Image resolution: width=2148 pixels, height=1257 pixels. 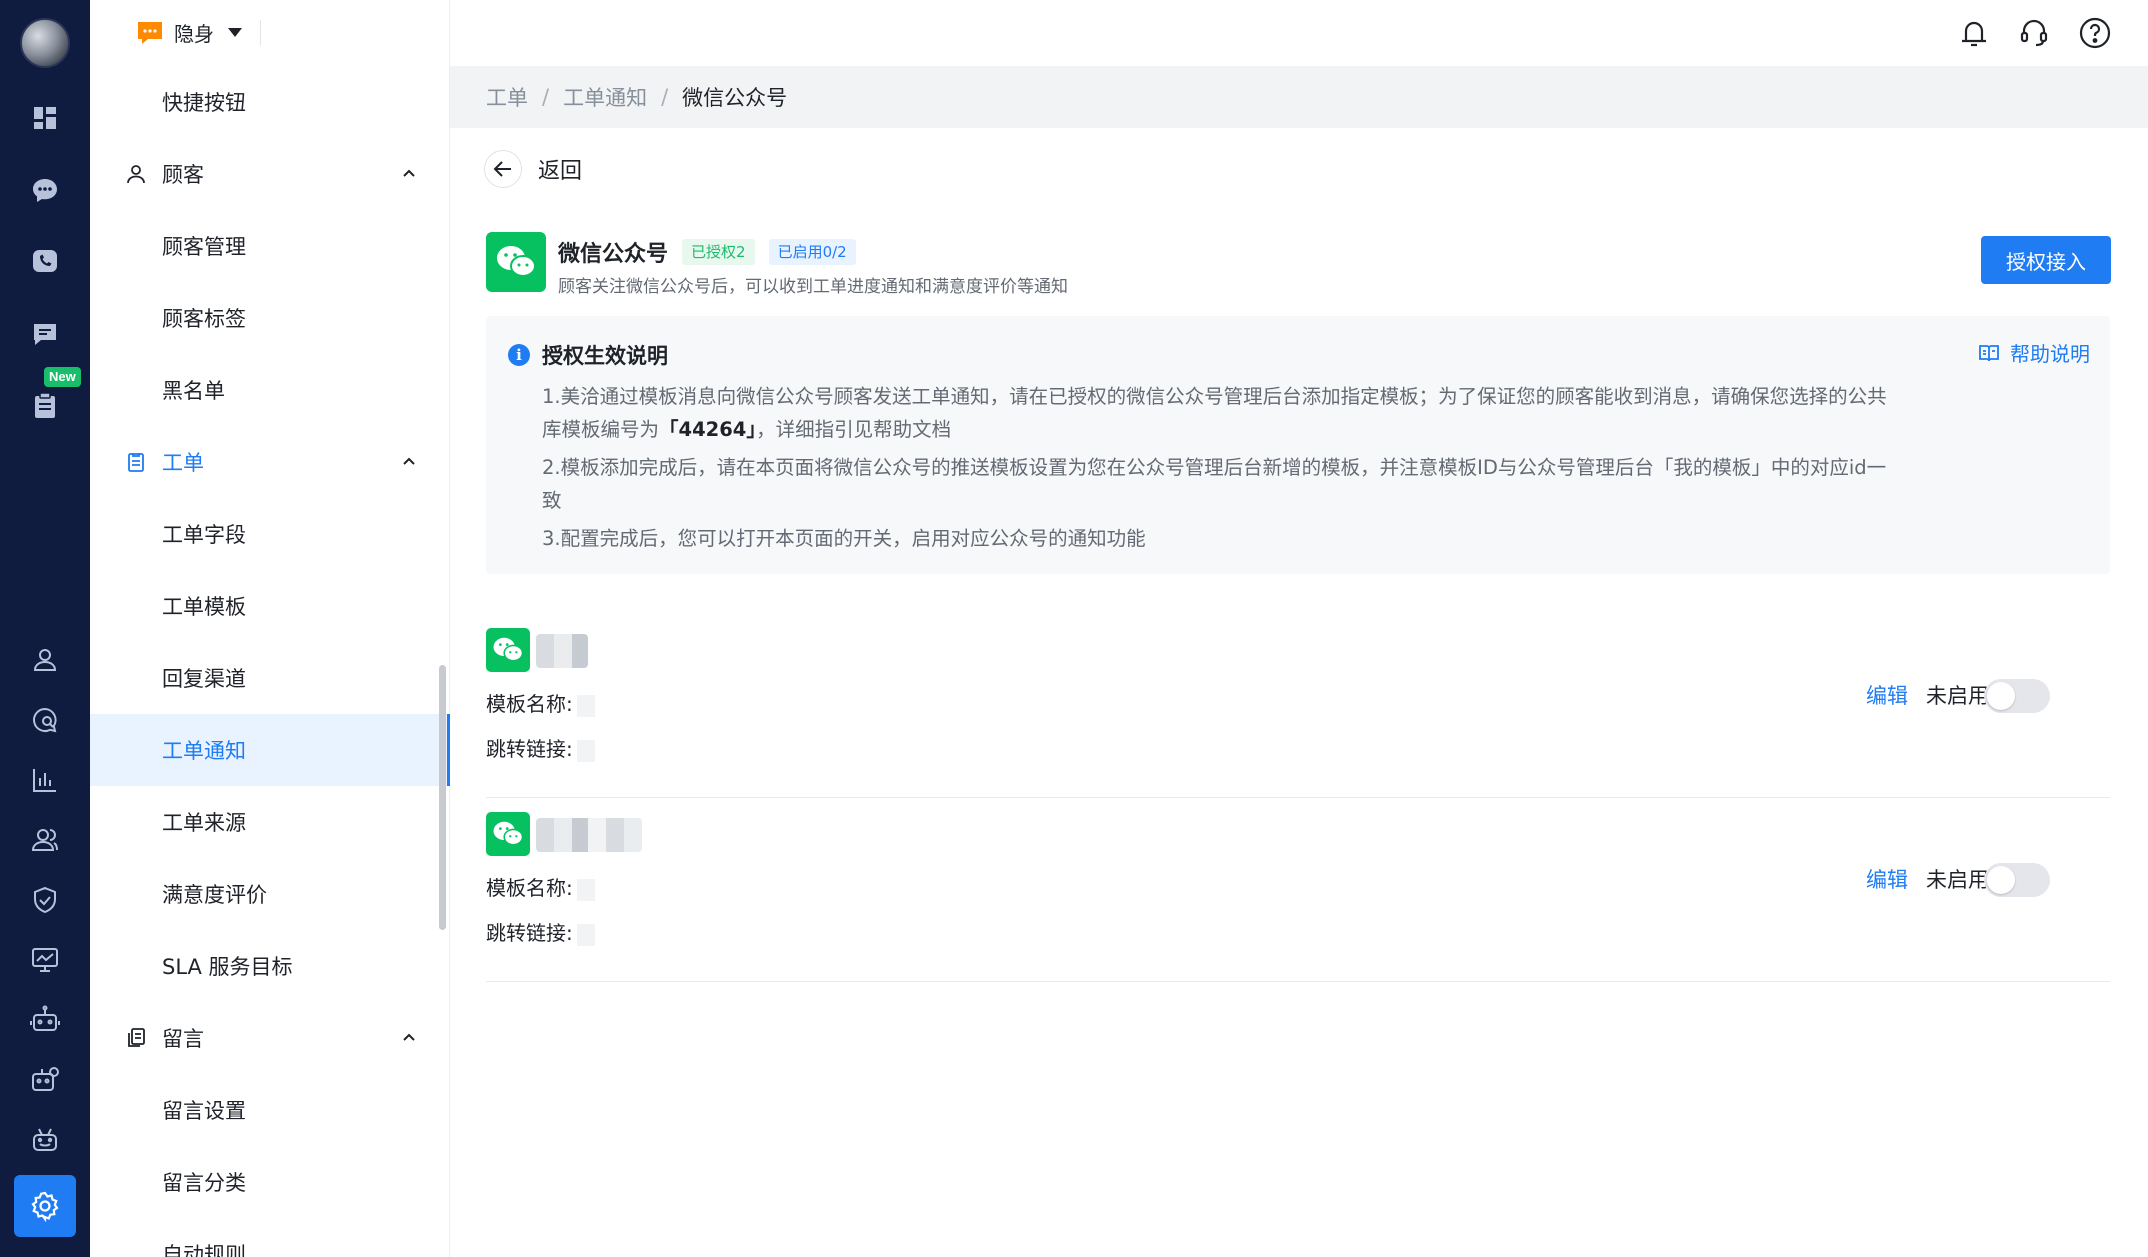 I want to click on notice-line-3: 3.配置完成后，您可以打开本页面的开关，启用对应公众号的通知功能, so click(x=844, y=538).